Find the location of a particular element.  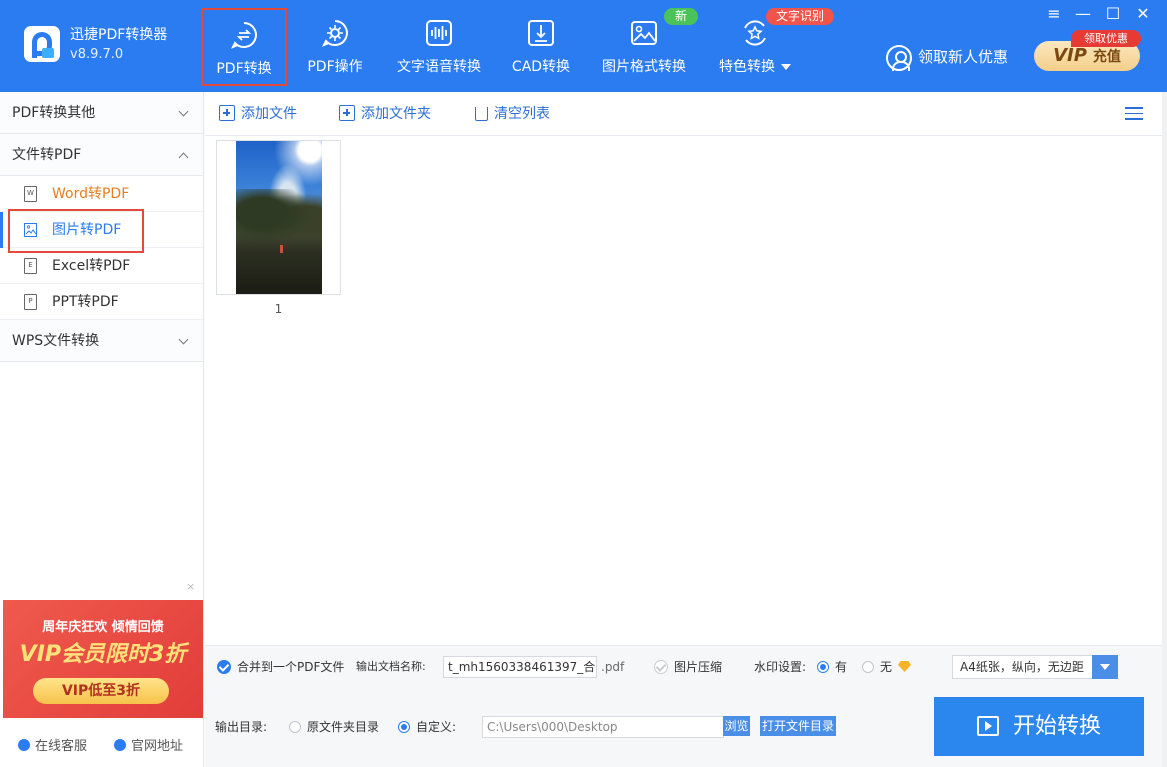

output-name-input: t_mh1560338461397_合并 is located at coordinates (520, 667).